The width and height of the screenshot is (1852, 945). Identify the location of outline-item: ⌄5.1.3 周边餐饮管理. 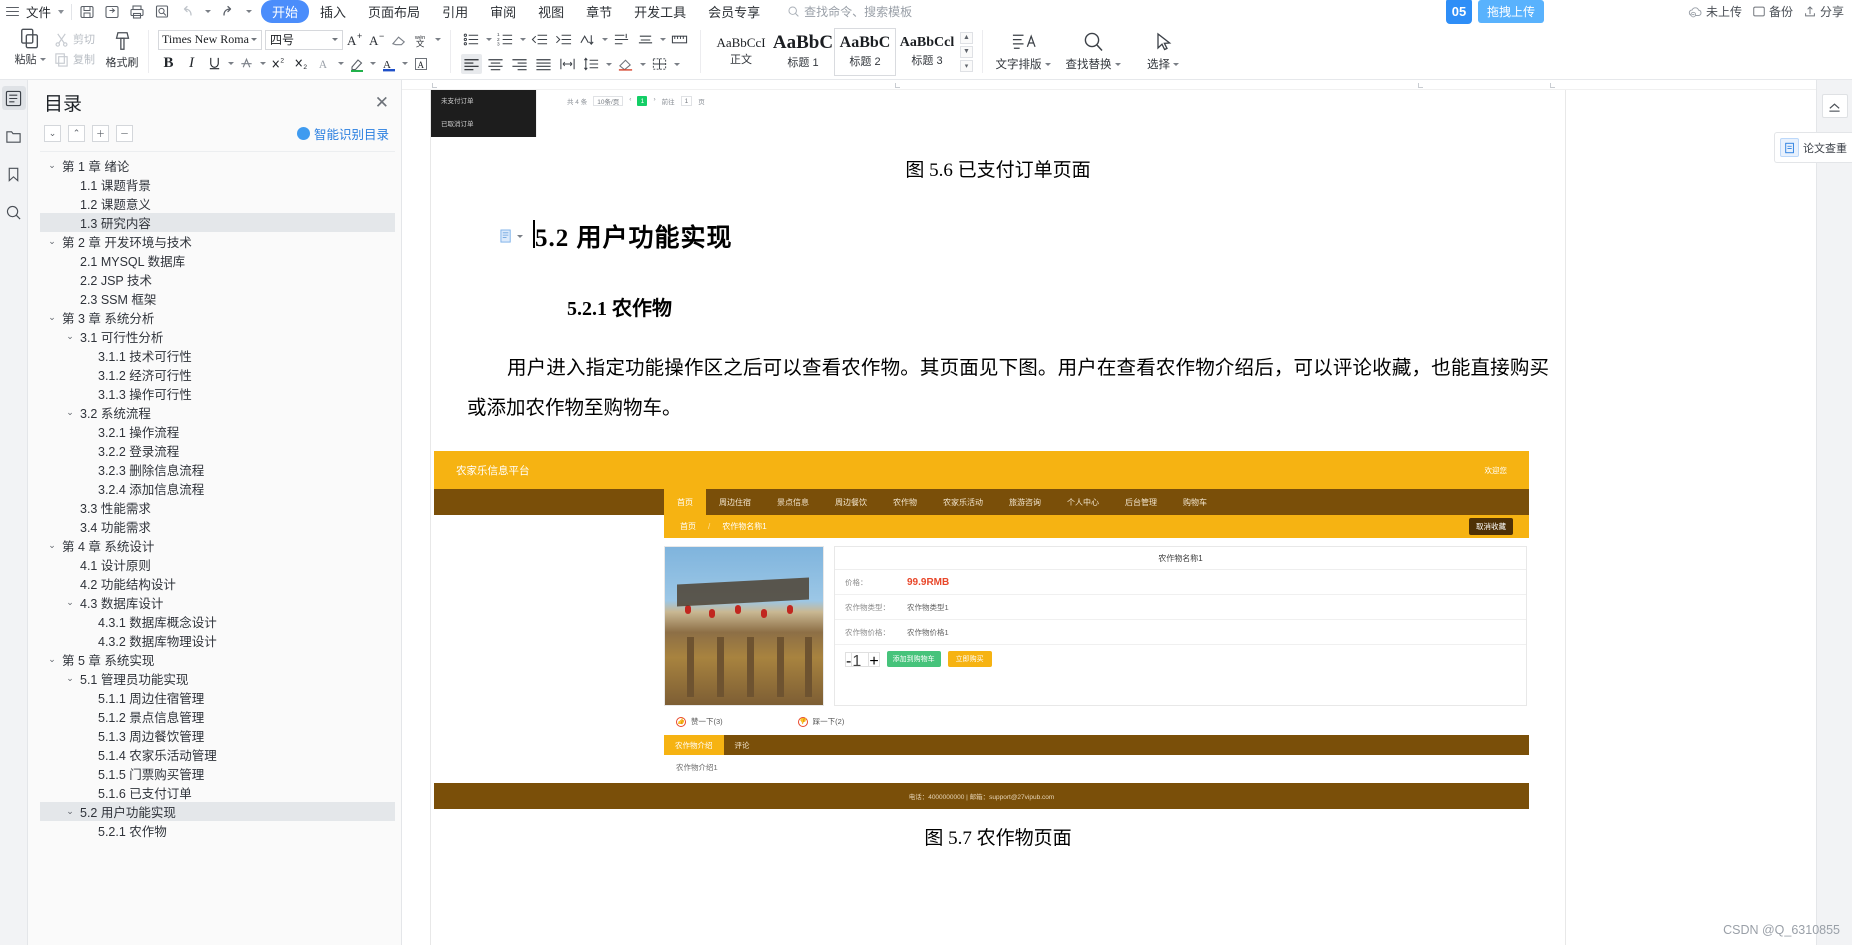
(217, 735).